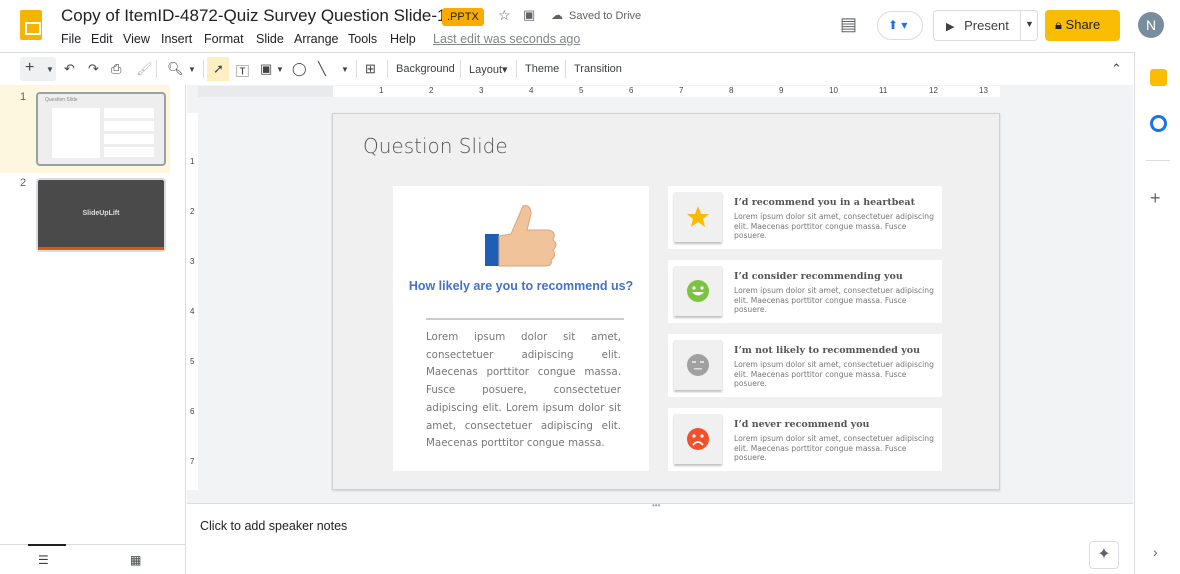 This screenshot has height=574, width=1180. Describe the element at coordinates (192, 69) in the screenshot. I see `zoom-dropdown-icon: ▼` at that location.